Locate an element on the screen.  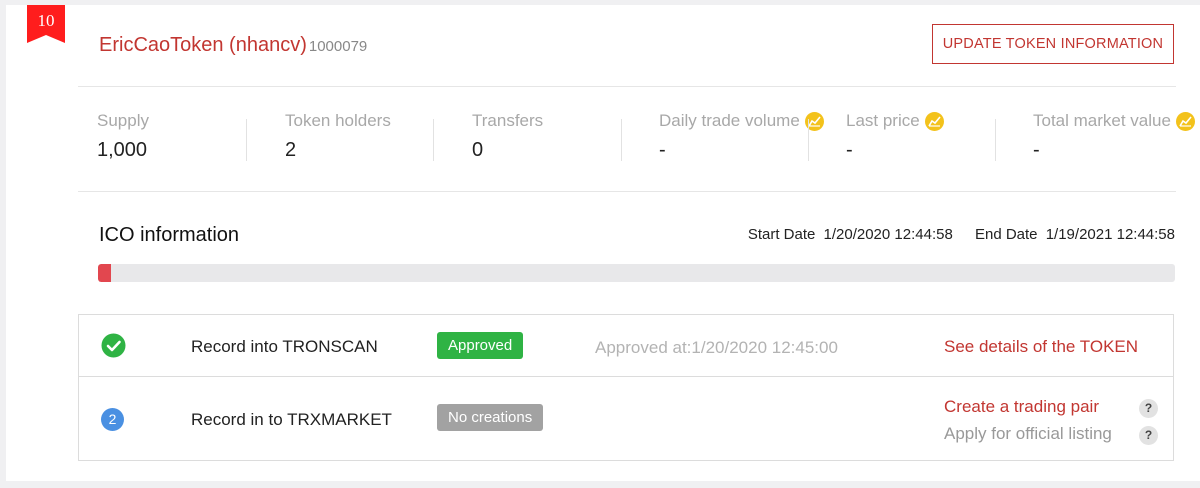
check-circle-icon is located at coordinates (113, 345).